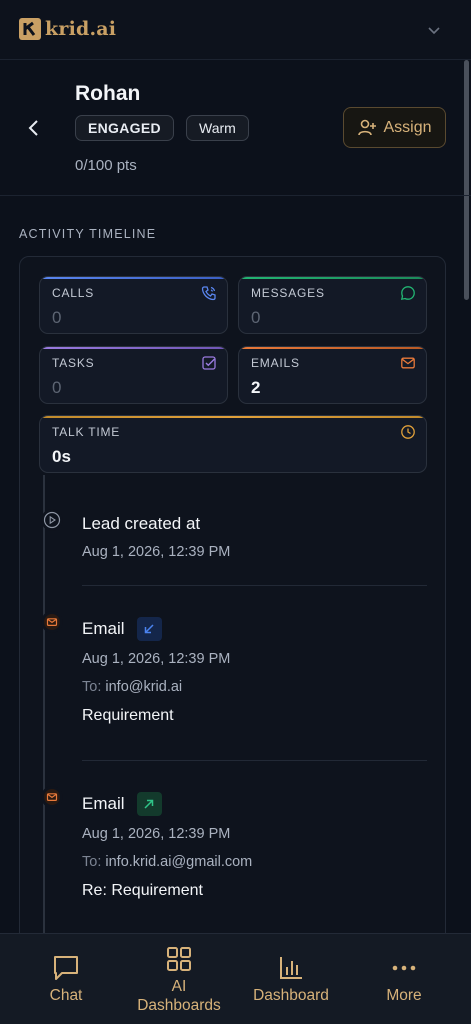 The height and width of the screenshot is (1024, 471). Describe the element at coordinates (254, 537) in the screenshot. I see `timeline-item: Lead created at Aug 1, 2026, 12:39 PM` at that location.